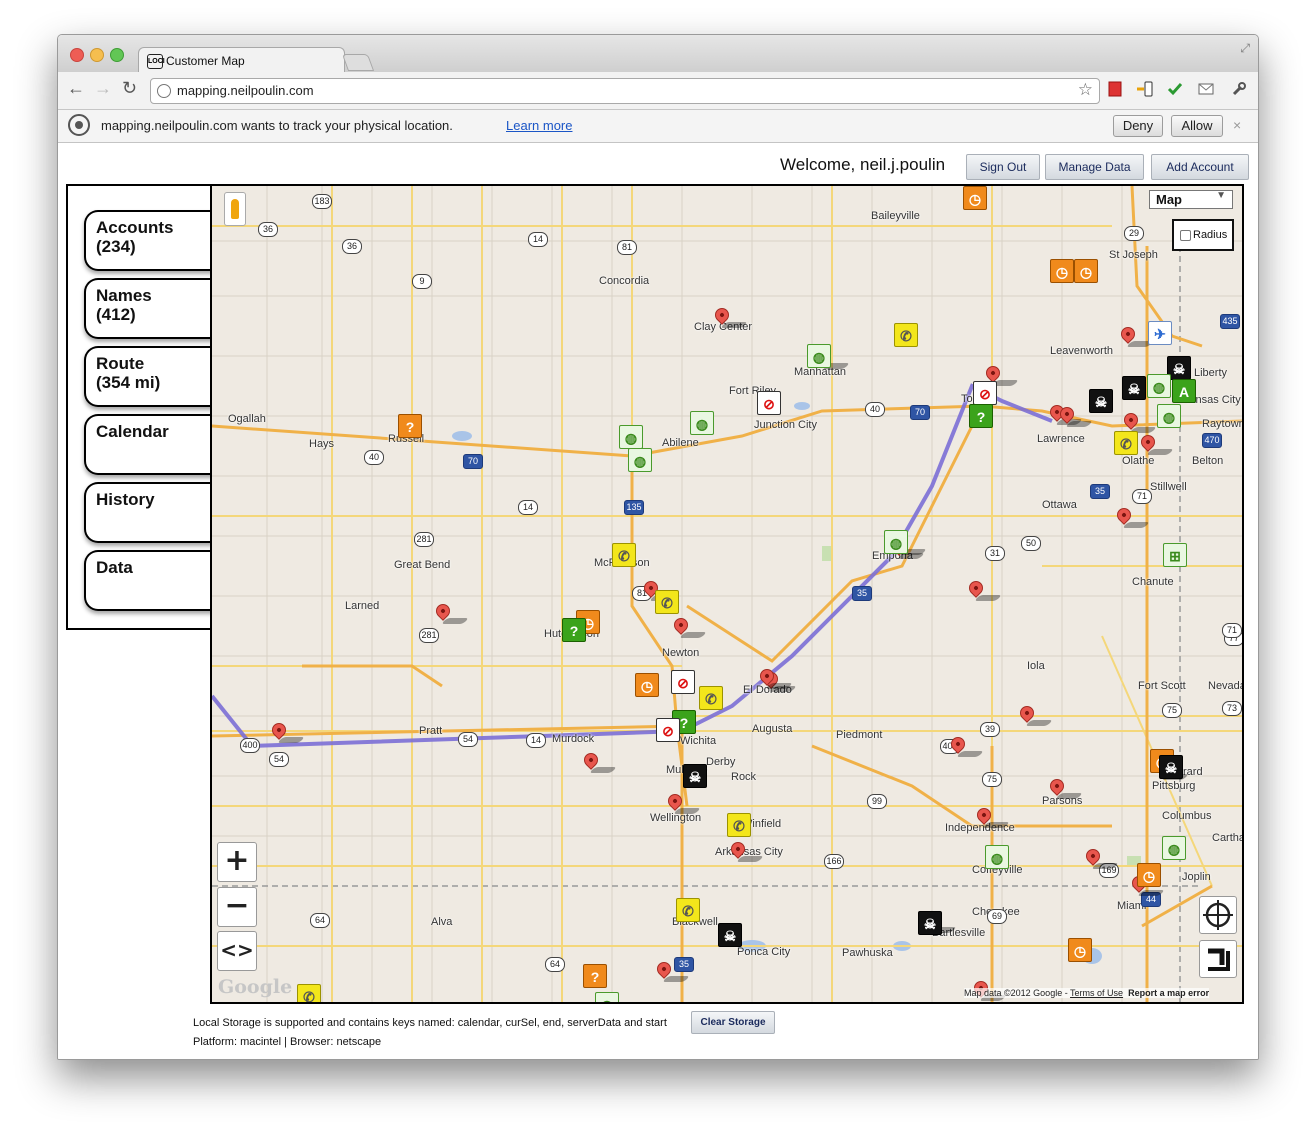  What do you see at coordinates (1185, 235) in the screenshot?
I see `radius-checkbox` at bounding box center [1185, 235].